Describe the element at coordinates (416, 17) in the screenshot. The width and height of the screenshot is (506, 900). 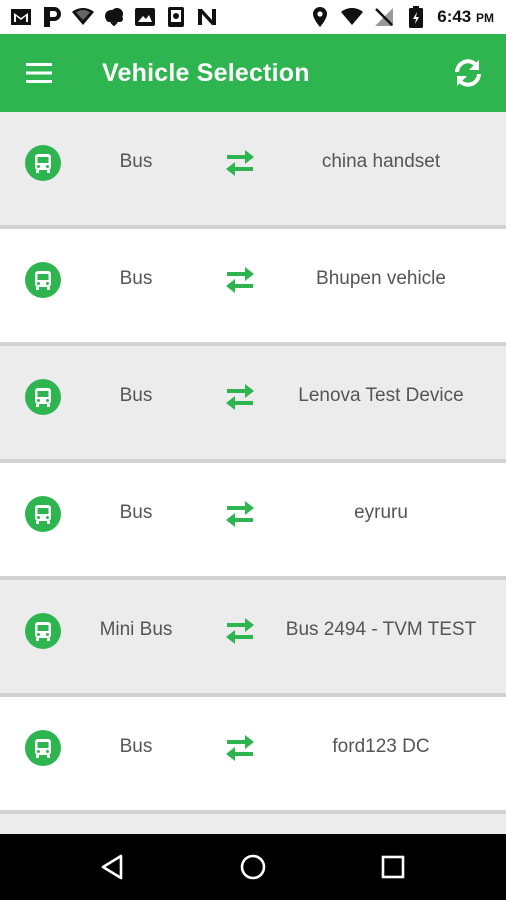
I see `battery-icon` at that location.